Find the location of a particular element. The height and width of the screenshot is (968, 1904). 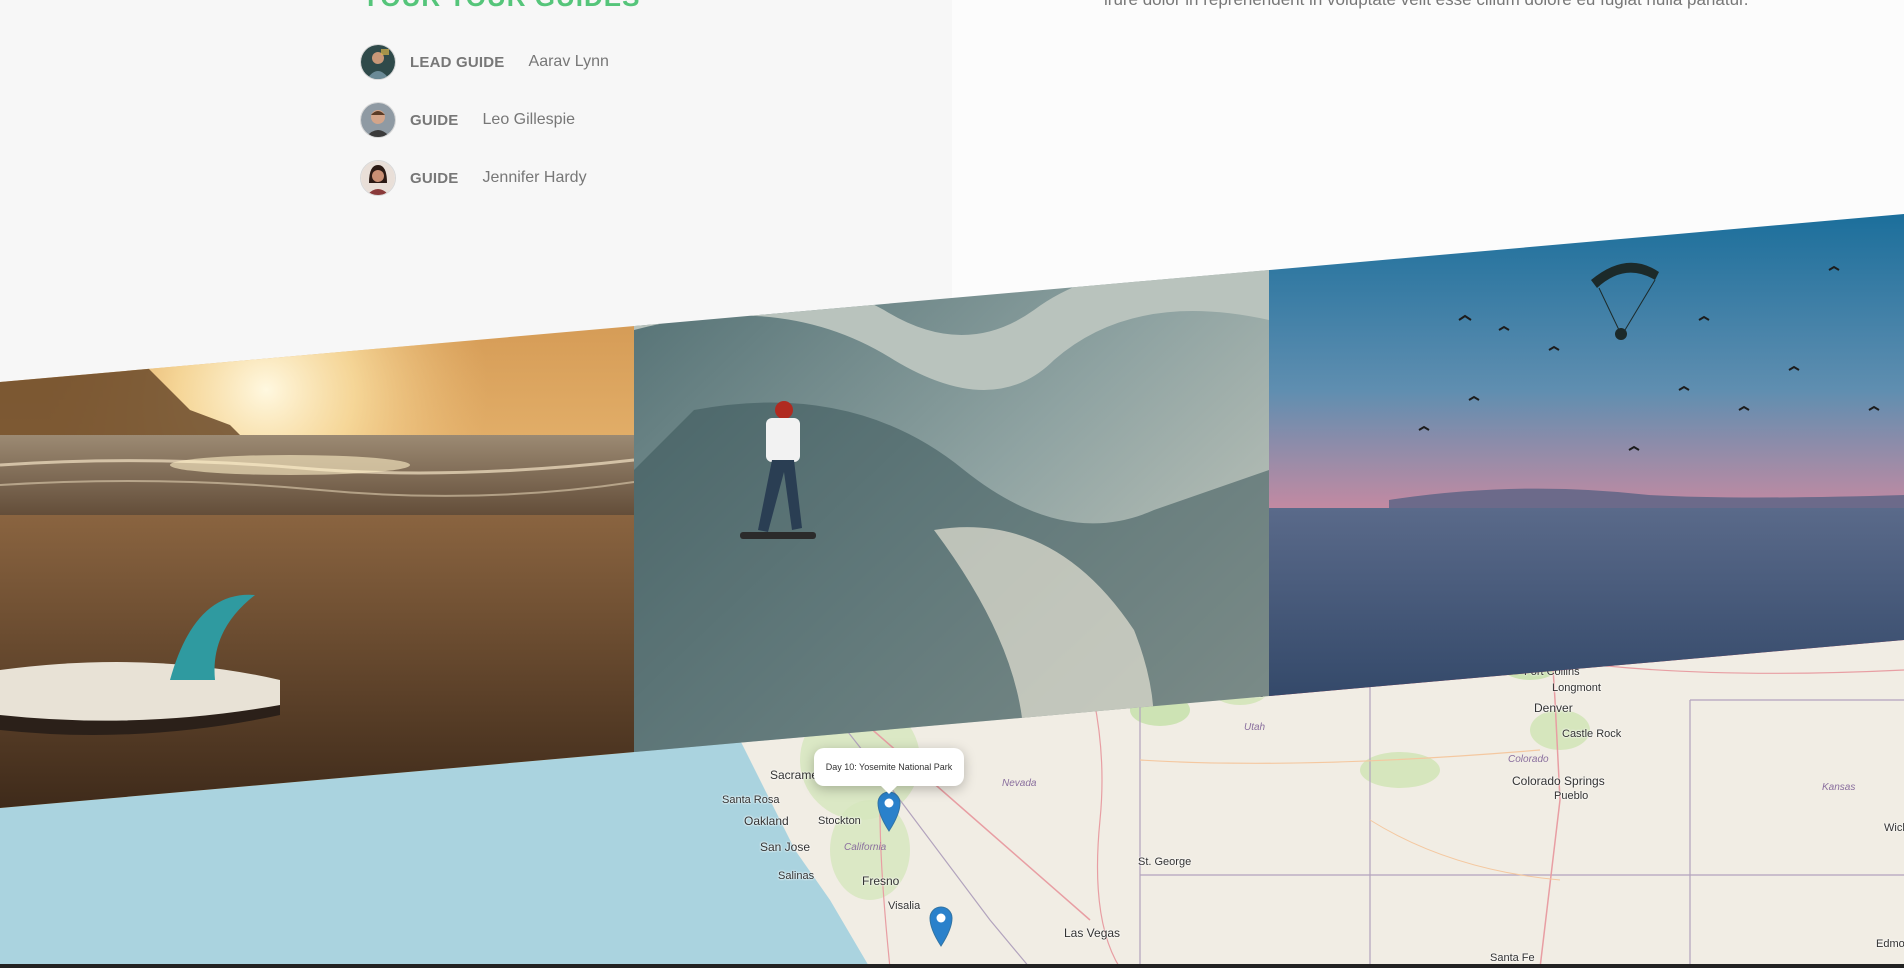

map-city-label: St. George is located at coordinates (1165, 862).